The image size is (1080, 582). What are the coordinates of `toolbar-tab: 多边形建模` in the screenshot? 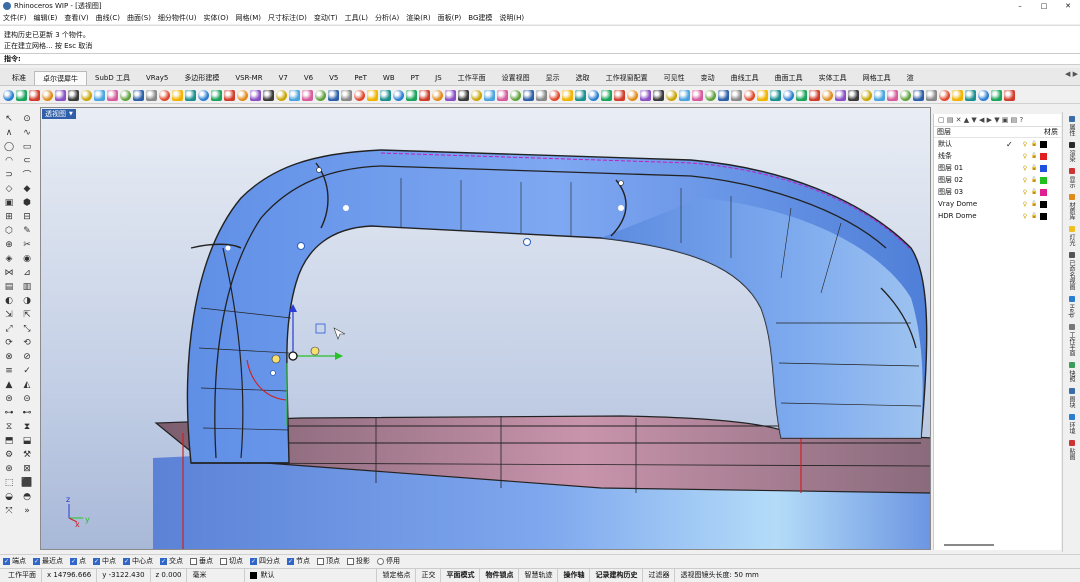 It's located at (201, 78).